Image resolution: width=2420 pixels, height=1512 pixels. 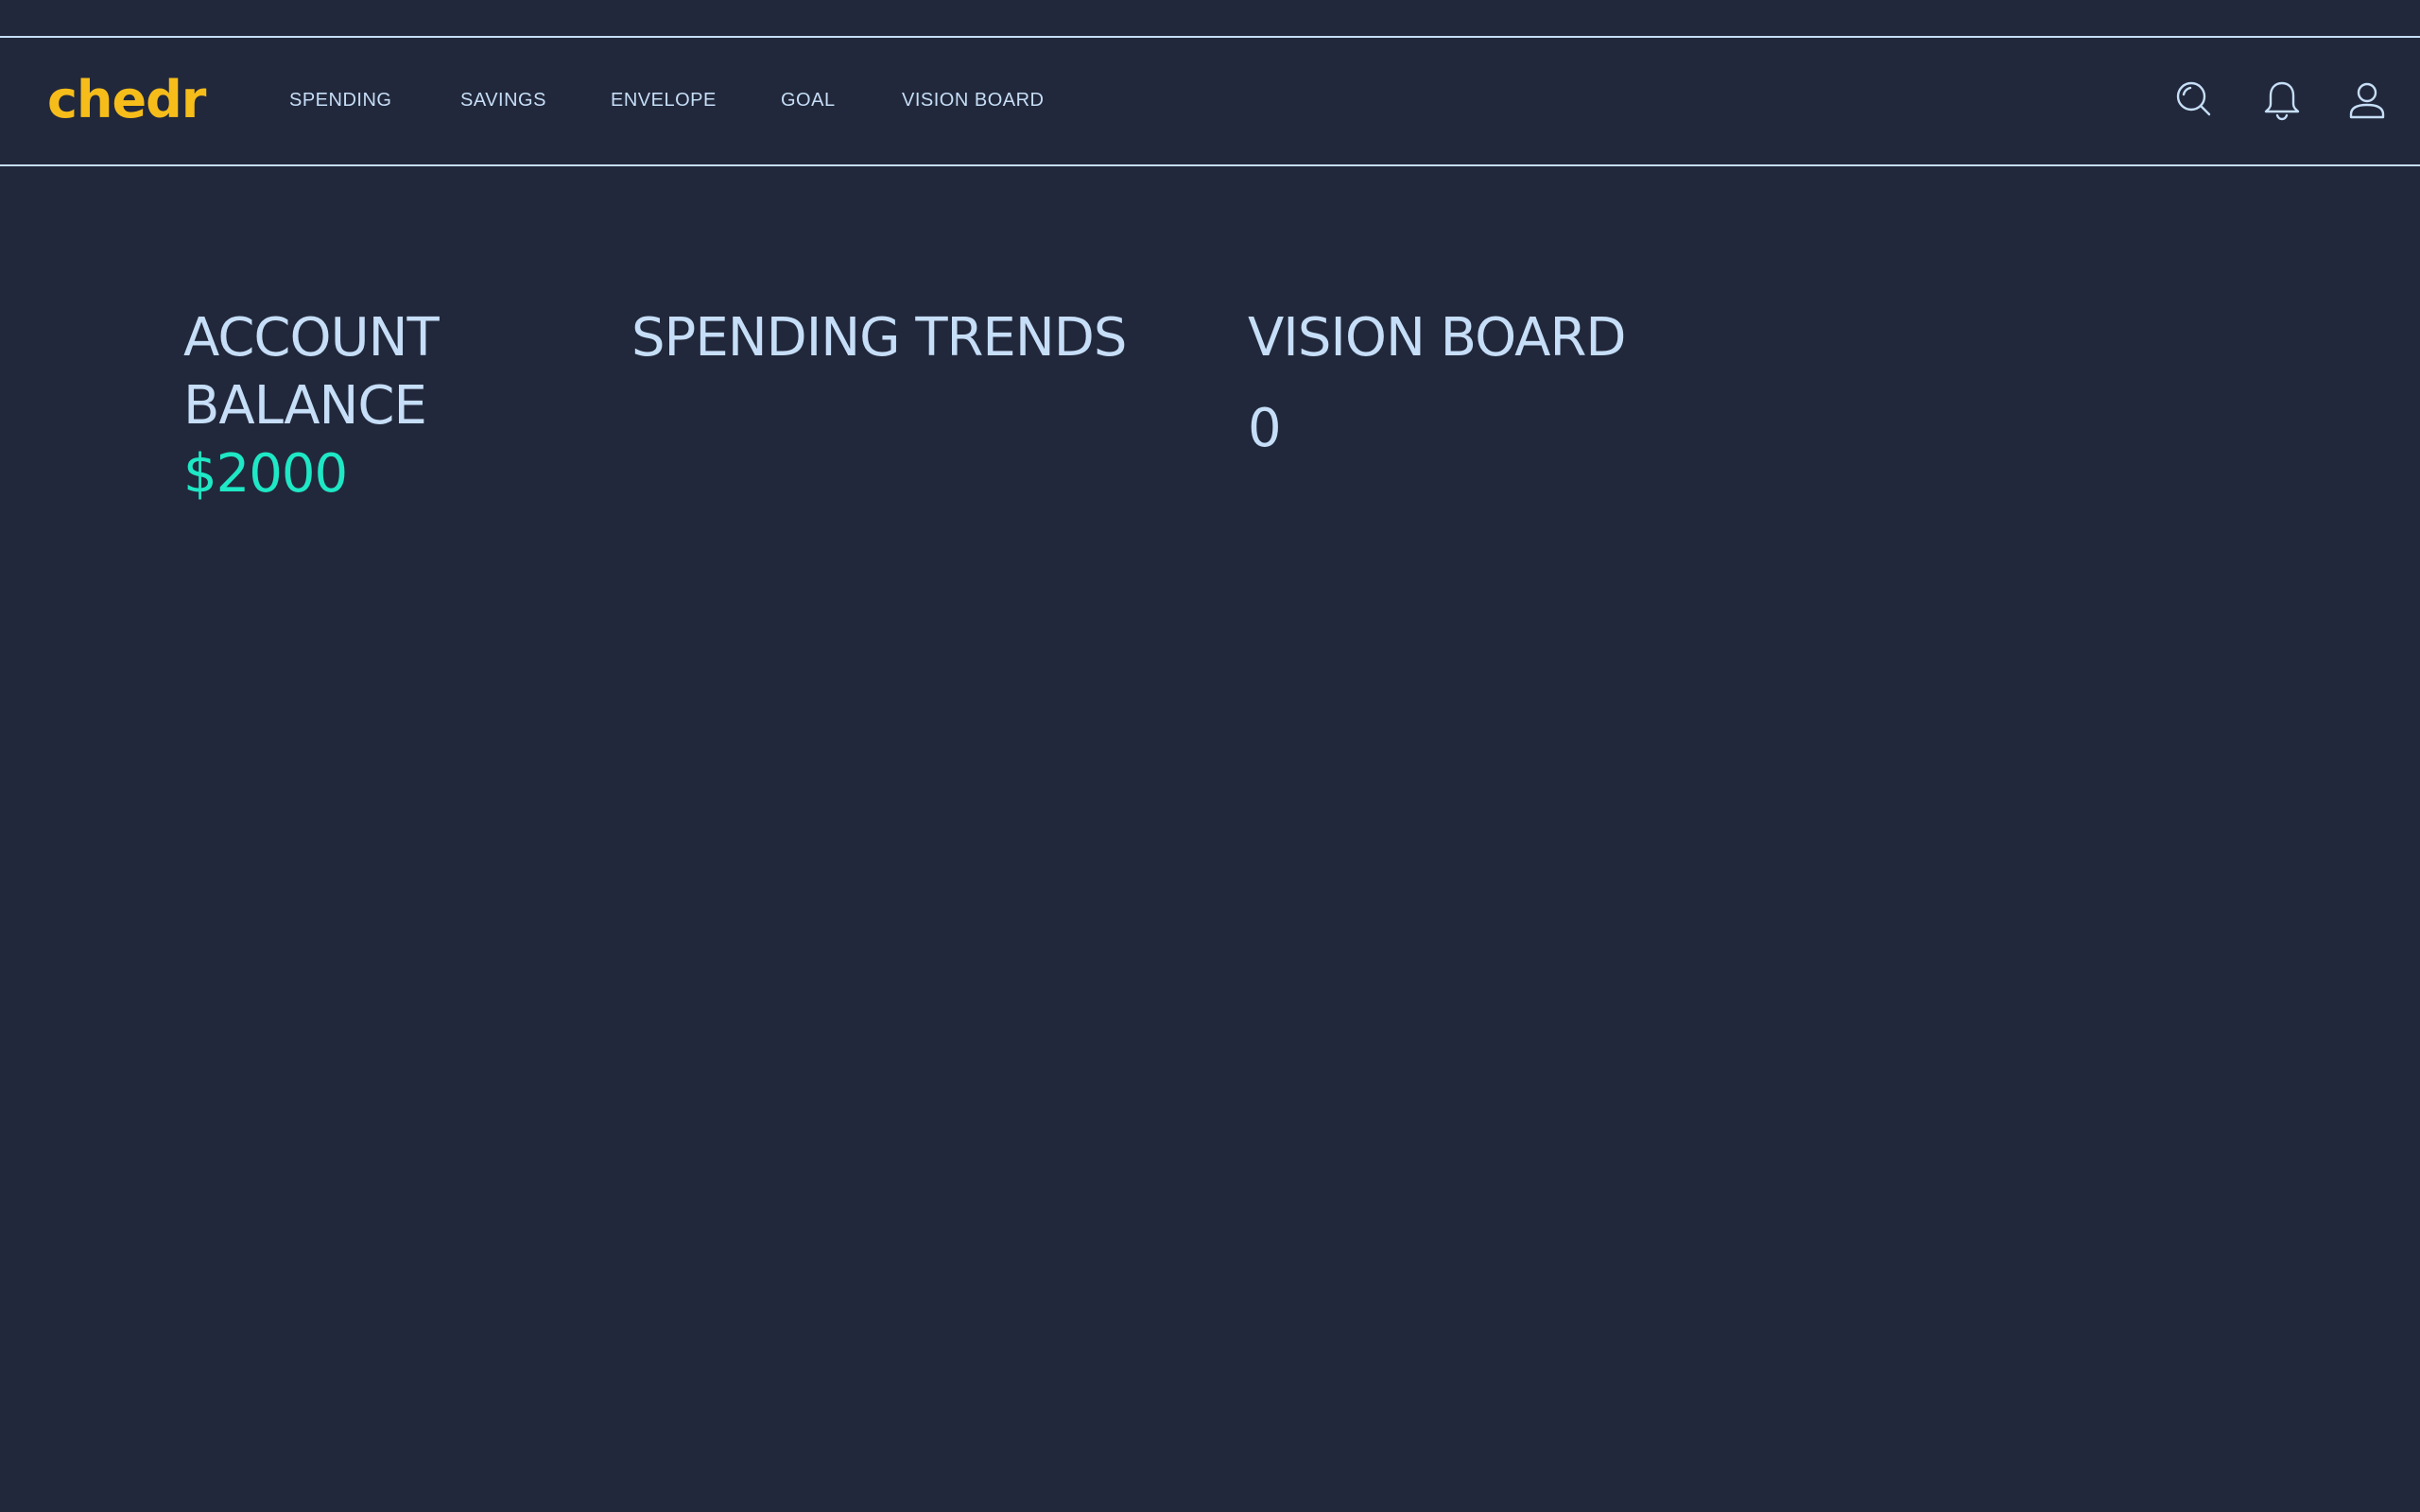 I want to click on bell-icon, so click(x=2282, y=100).